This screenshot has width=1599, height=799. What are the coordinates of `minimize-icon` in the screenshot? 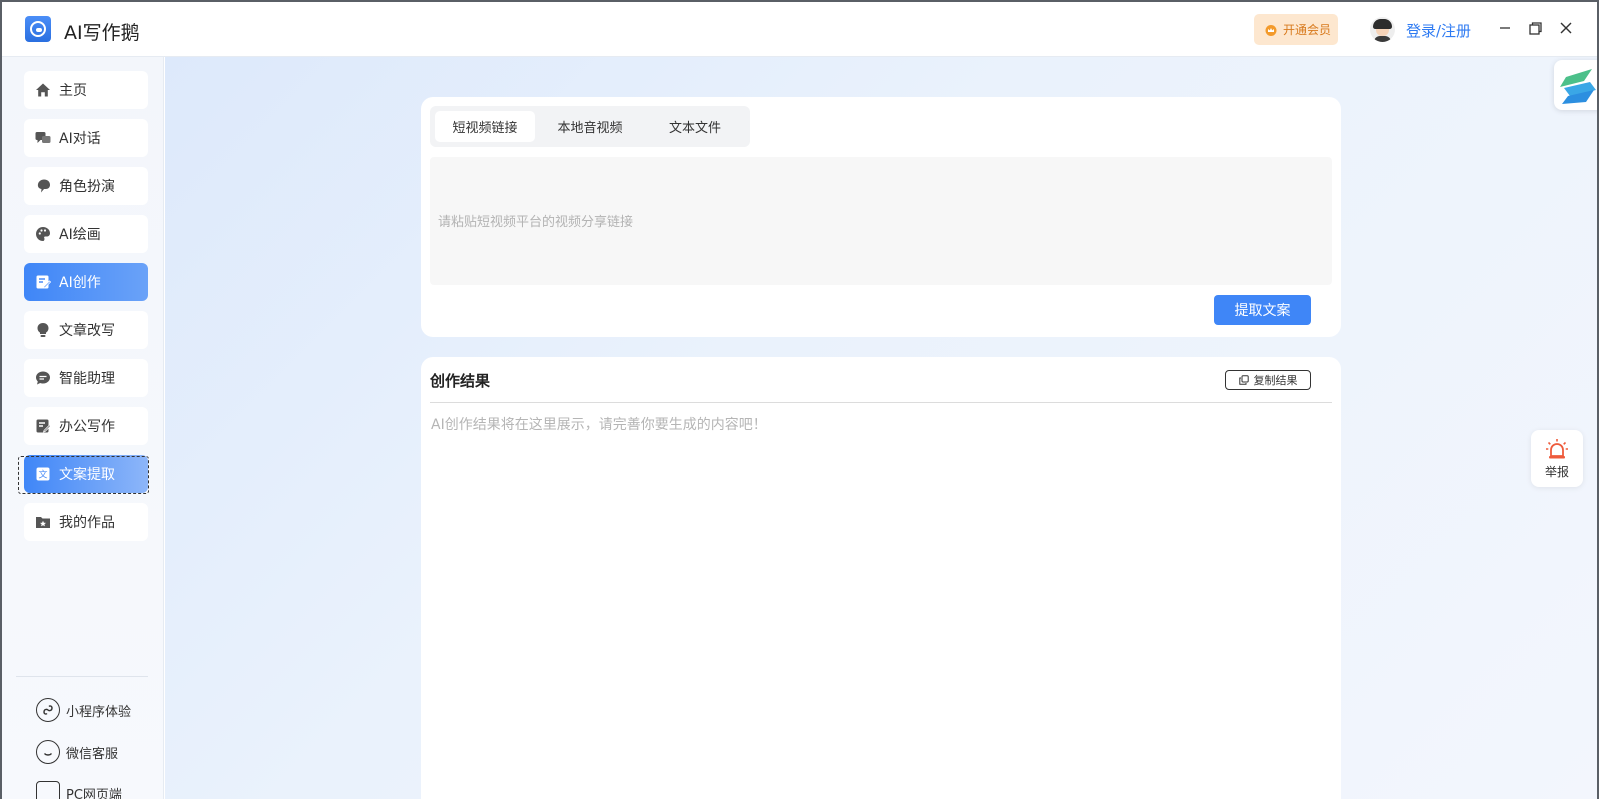 It's located at (1505, 28).